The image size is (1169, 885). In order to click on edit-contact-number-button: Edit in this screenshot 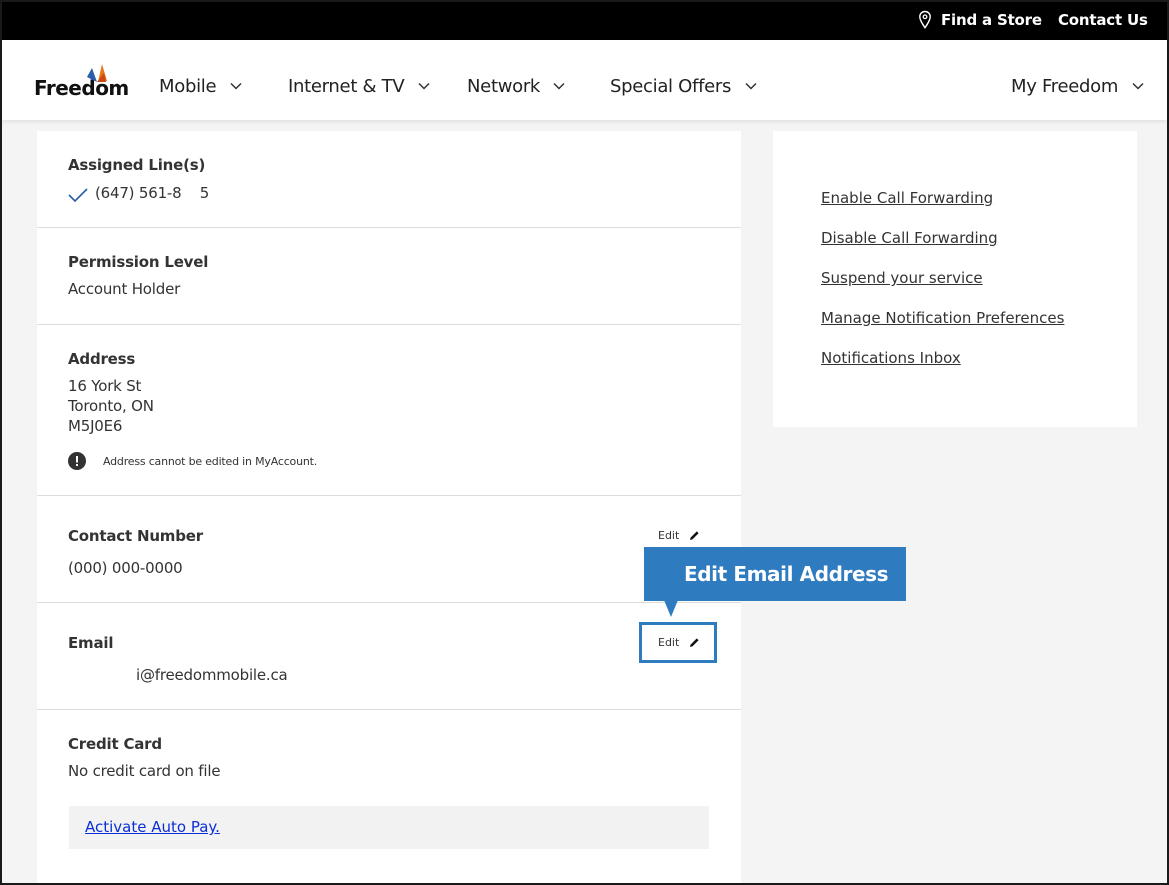, I will do `click(668, 535)`.